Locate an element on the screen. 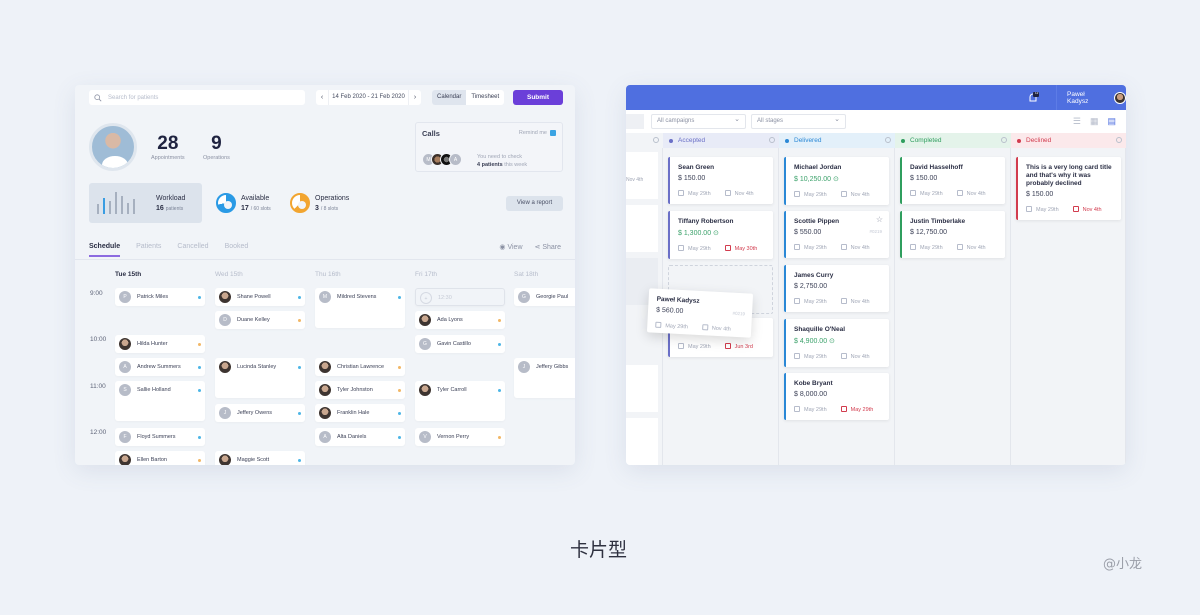  column-header: Delivered is located at coordinates (837, 140).